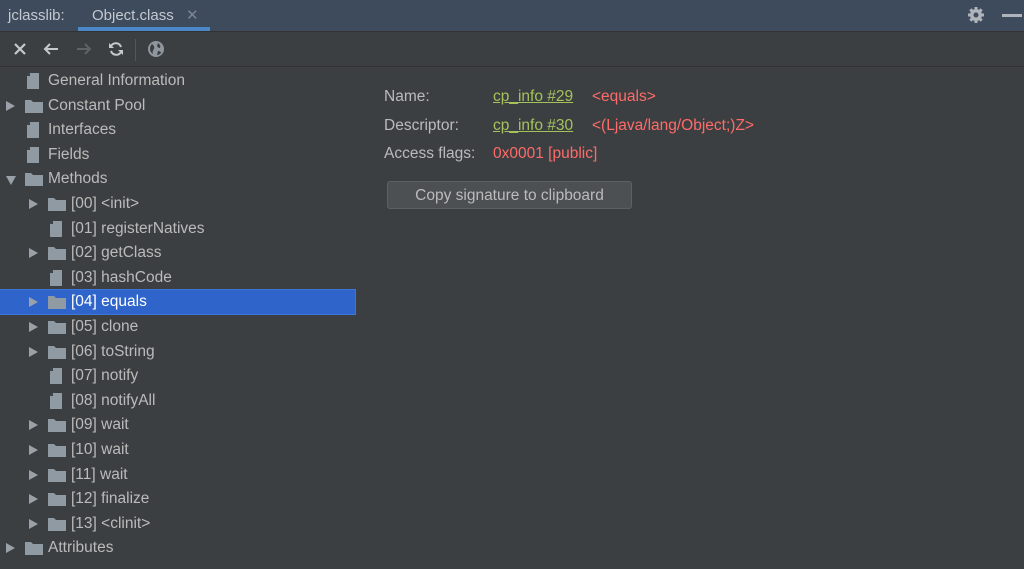 This screenshot has height=569, width=1024. What do you see at coordinates (97, 105) in the screenshot?
I see `tree-item-label: Constant Pool` at bounding box center [97, 105].